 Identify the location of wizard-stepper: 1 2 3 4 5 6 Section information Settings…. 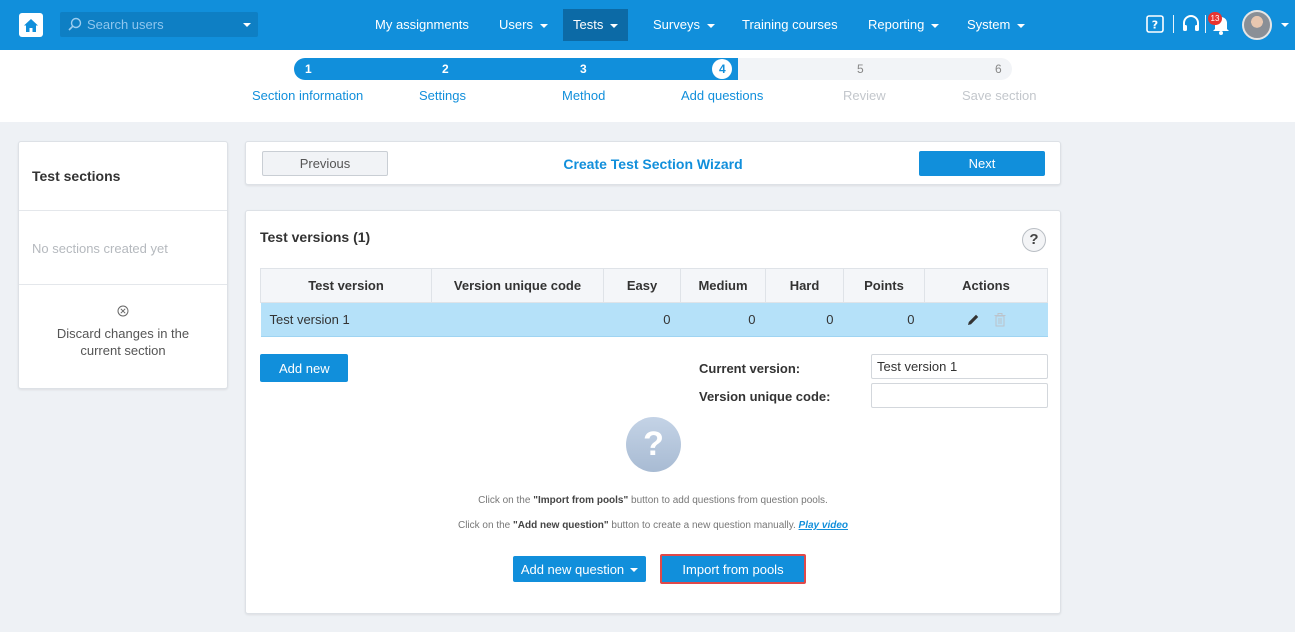
(647, 86).